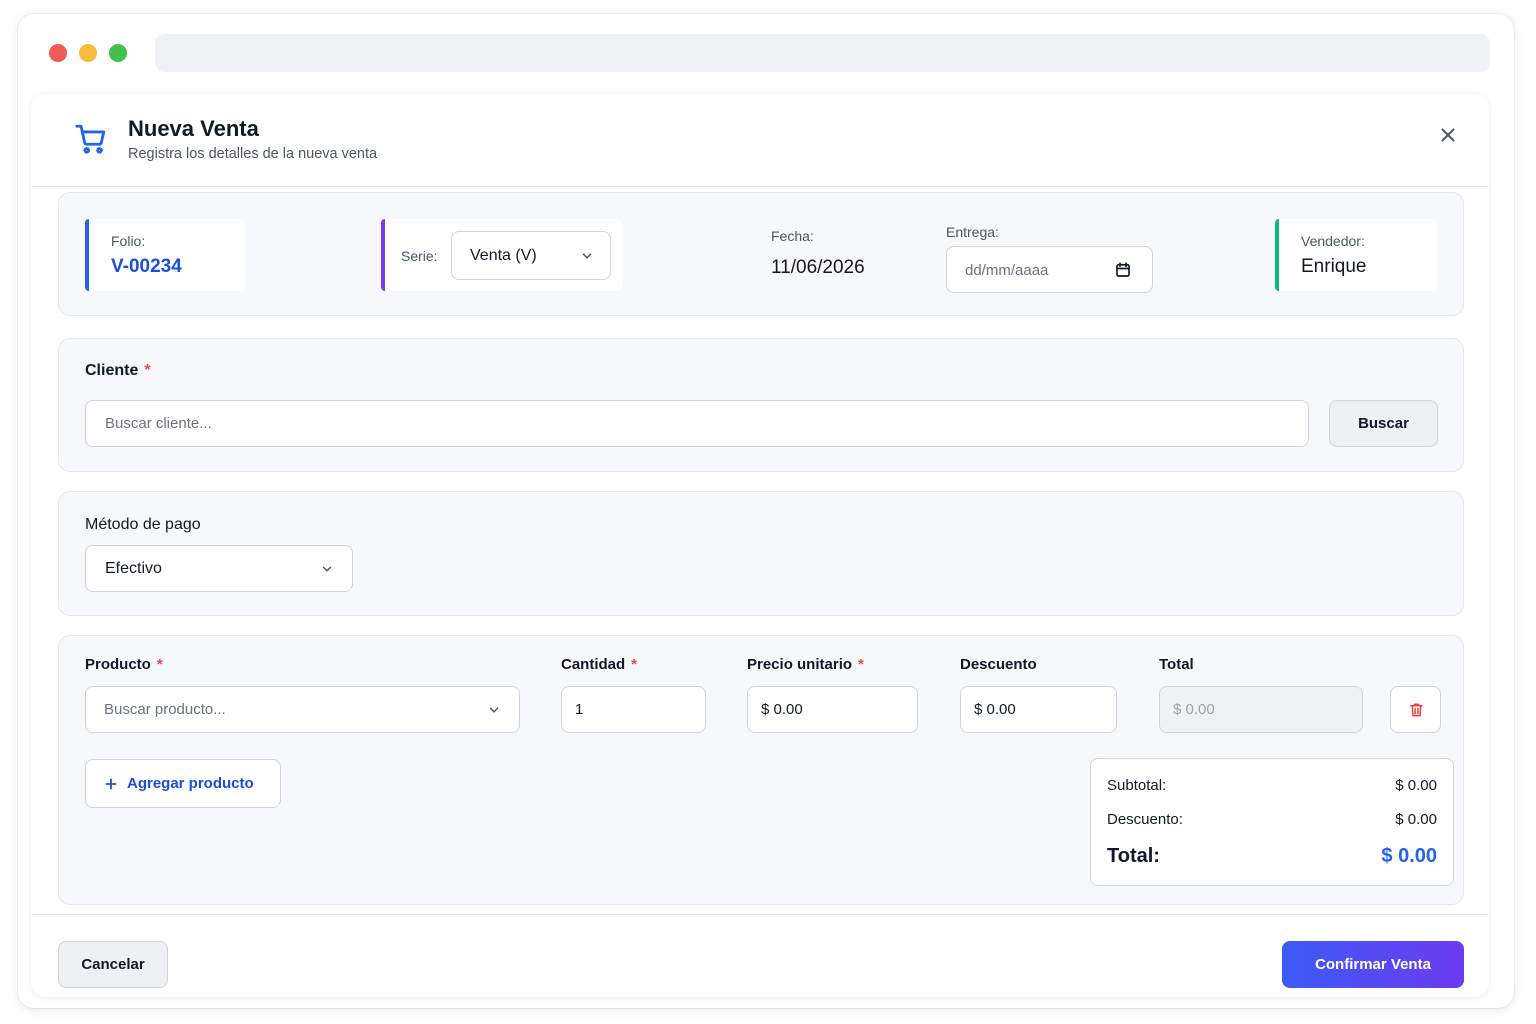 The image size is (1536, 1024). I want to click on confirm-sale-button: Confirmar Venta, so click(1373, 964).